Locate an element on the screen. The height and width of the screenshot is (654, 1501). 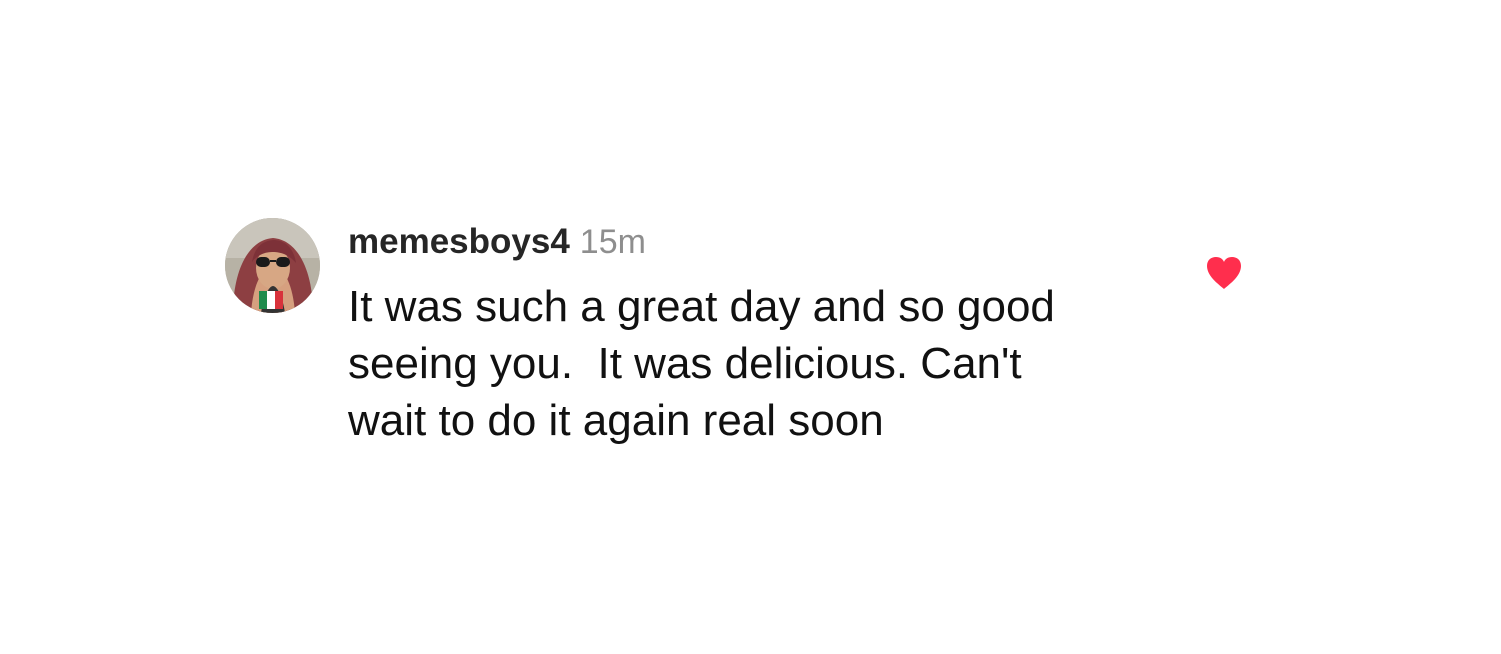
comment-meta: memesboys4 15m is located at coordinates (758, 242).